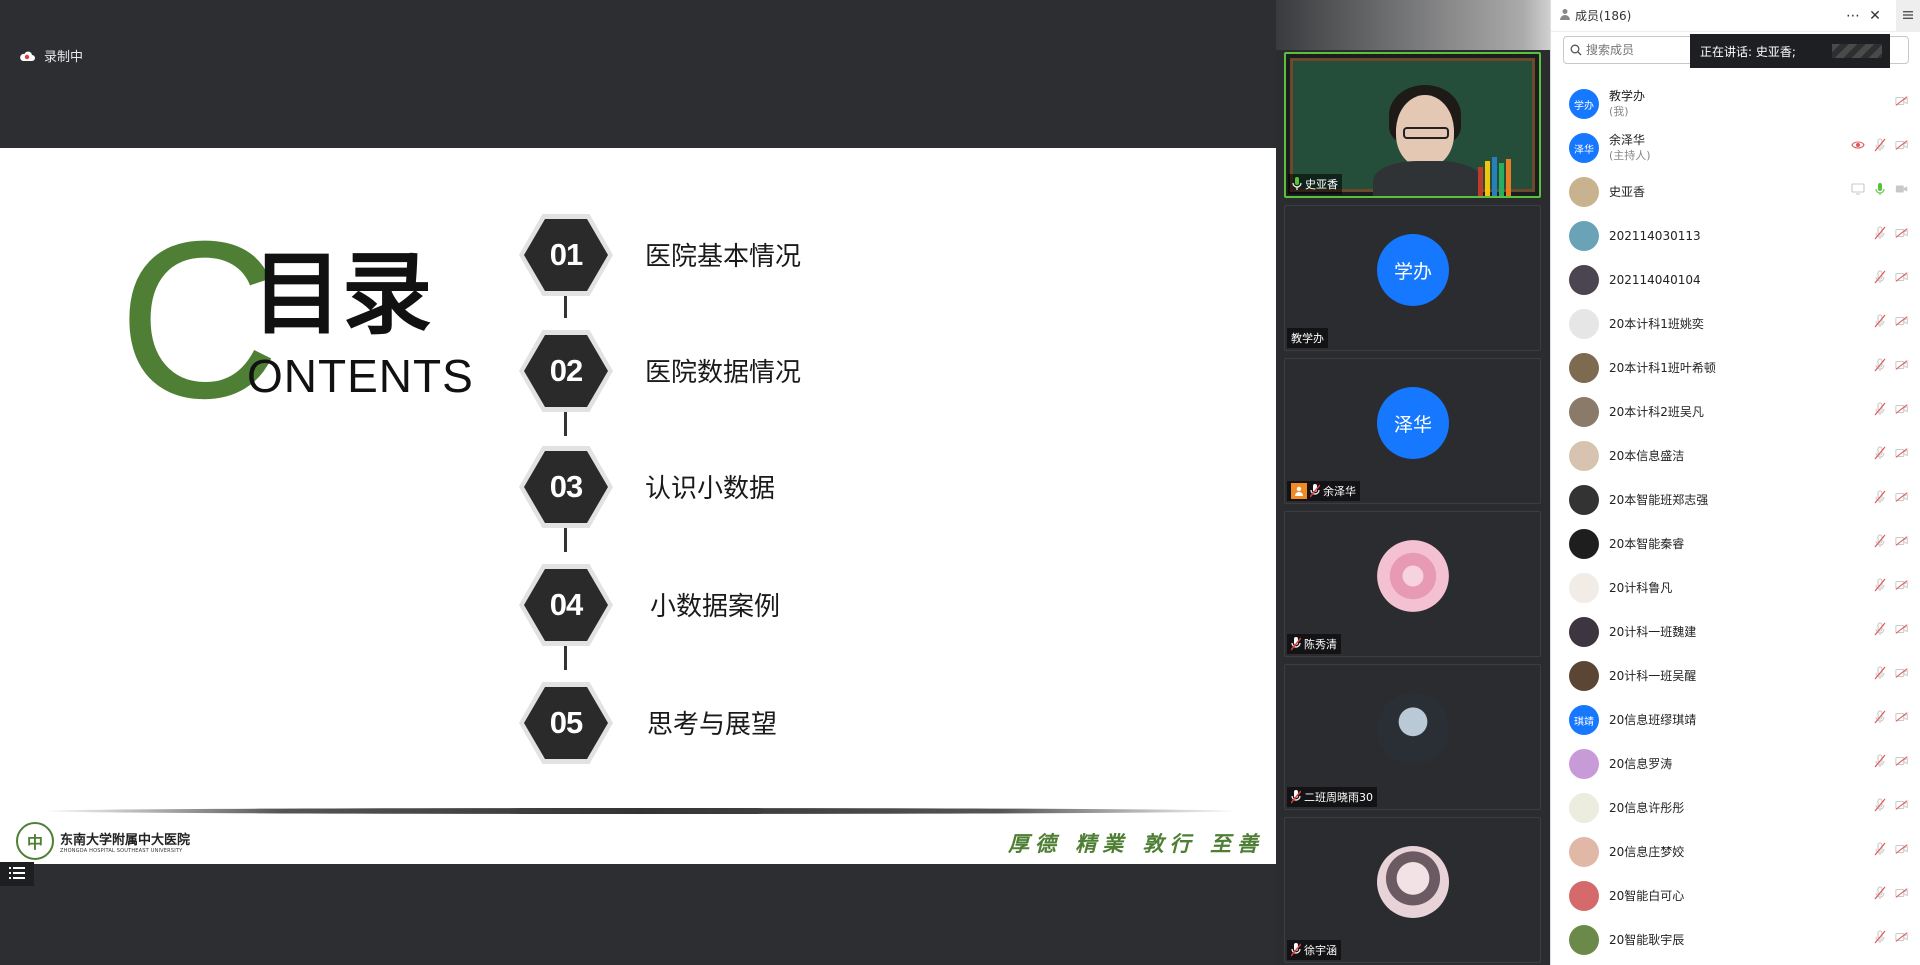  Describe the element at coordinates (1735, 544) in the screenshot. I see `member-row: 20本智能秦睿` at that location.